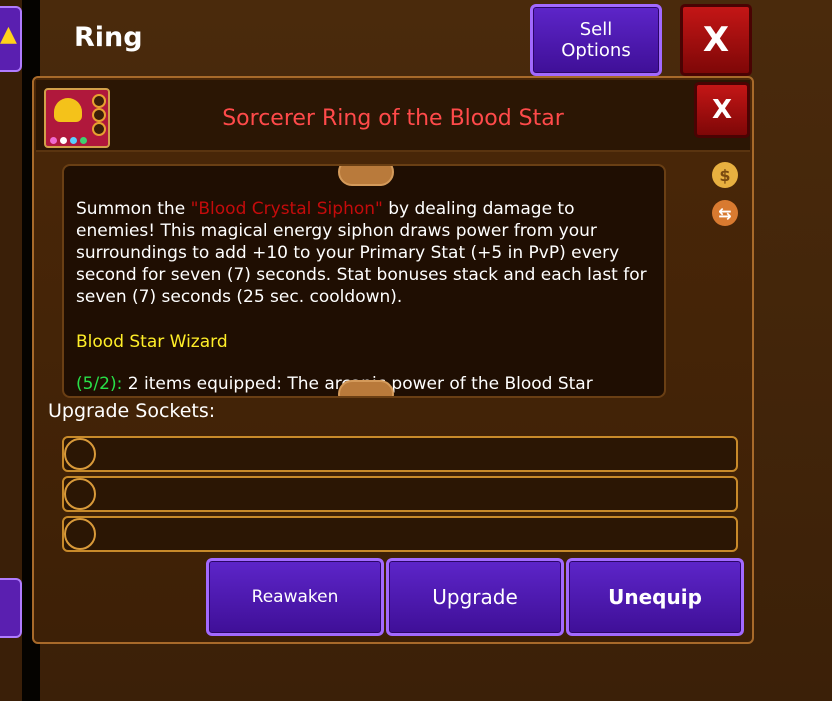 The image size is (832, 701). Describe the element at coordinates (366, 176) in the screenshot. I see `scroll-up-knob` at that location.